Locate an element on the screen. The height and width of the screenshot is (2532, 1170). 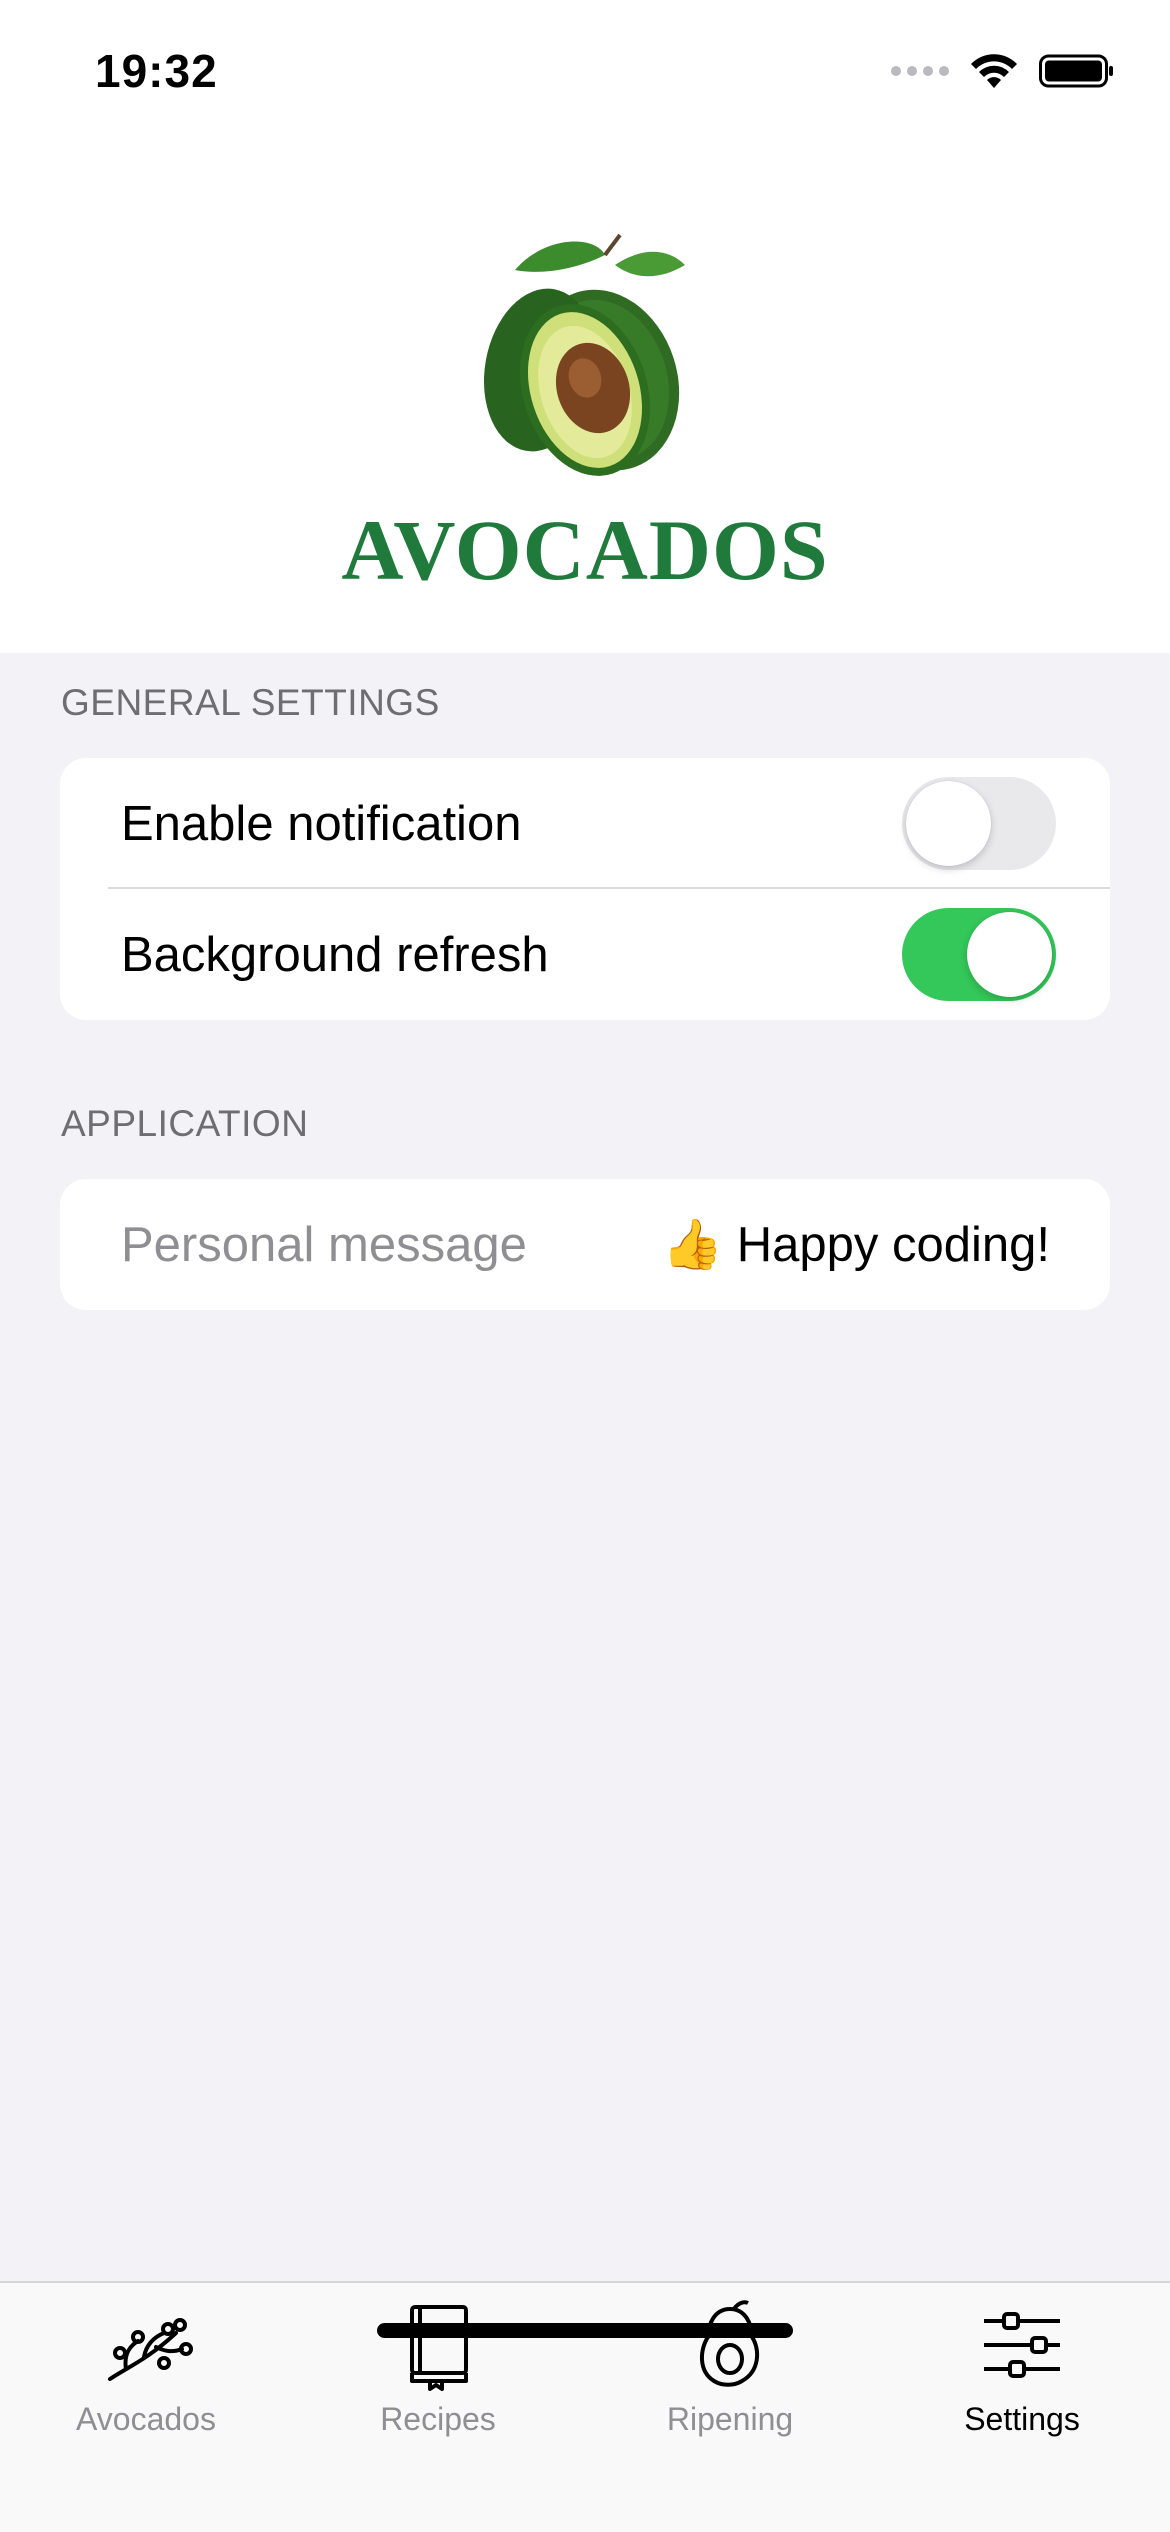
enable-notification-toggle is located at coordinates (979, 823).